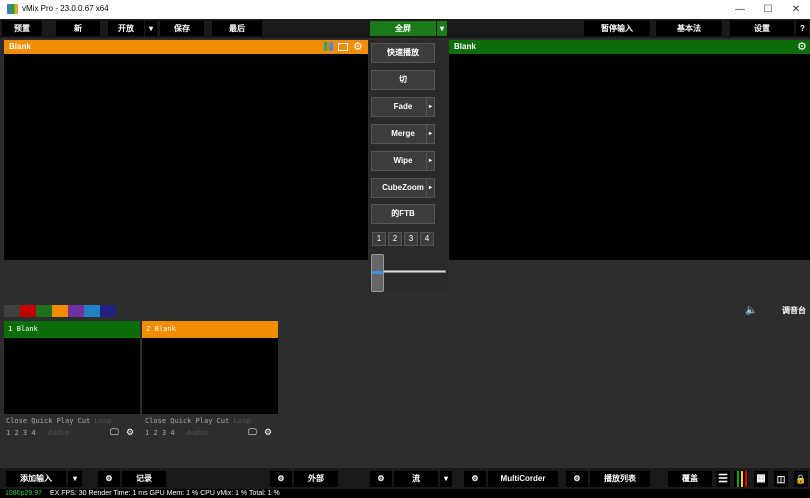  What do you see at coordinates (72, 329) in the screenshot?
I see `input-1-header: 1 Blank` at bounding box center [72, 329].